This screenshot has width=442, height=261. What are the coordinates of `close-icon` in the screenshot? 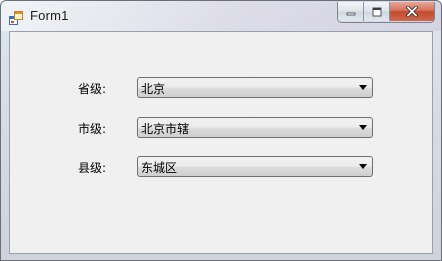 It's located at (412, 11).